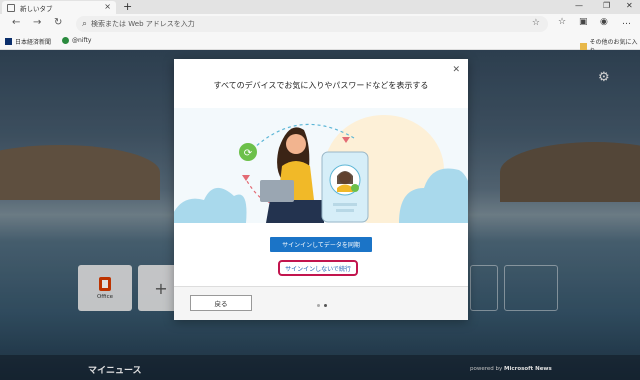  I want to click on forward-arrow-icon: →, so click(37, 22).